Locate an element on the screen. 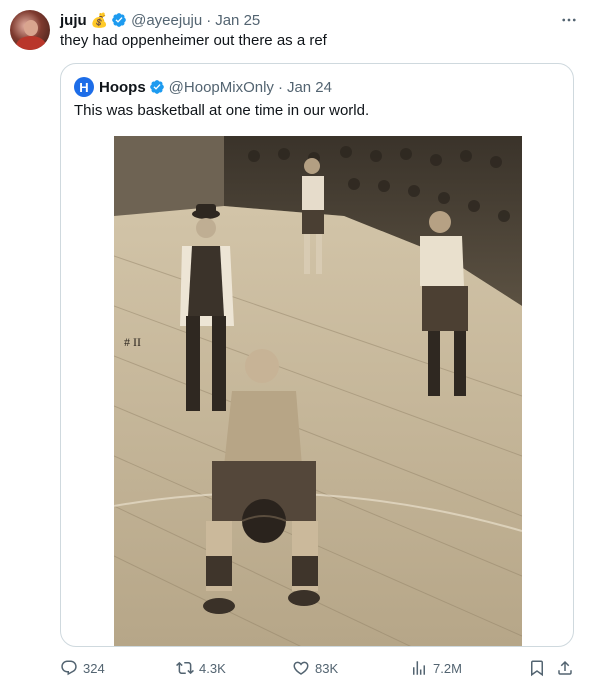  author-handle: @ayeejuju is located at coordinates (166, 20).